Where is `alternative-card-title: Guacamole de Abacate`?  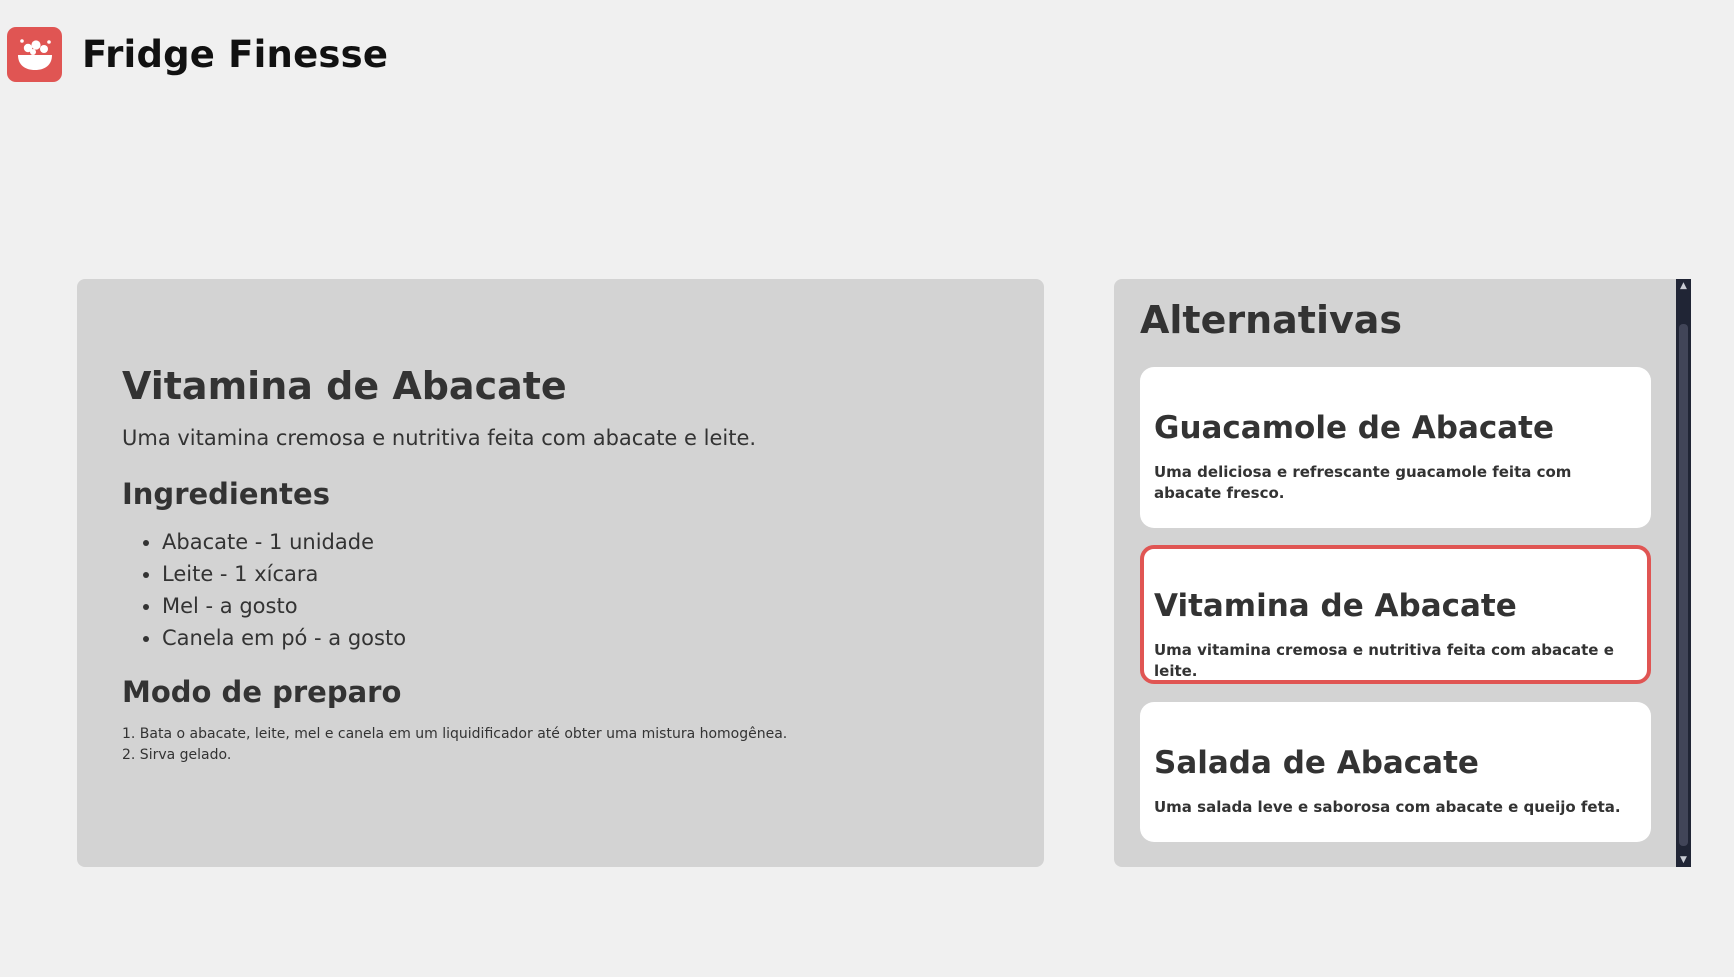 alternative-card-title: Guacamole de Abacate is located at coordinates (1354, 428).